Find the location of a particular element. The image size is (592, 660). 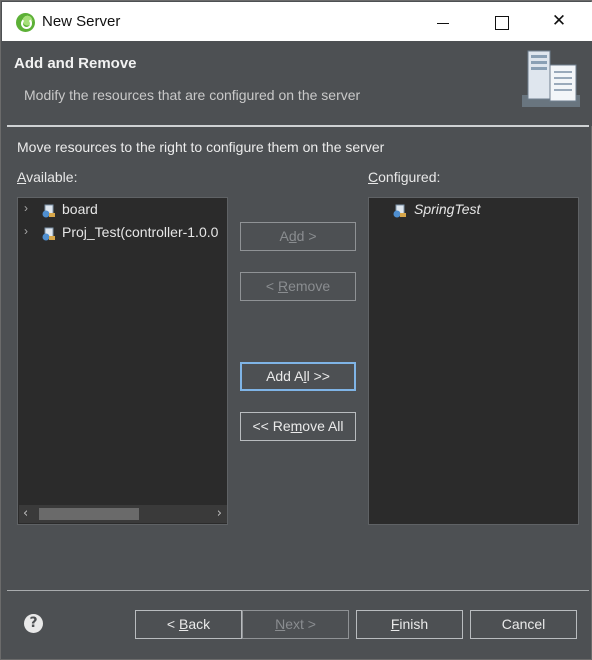

configured-label: Configured: is located at coordinates (404, 177).